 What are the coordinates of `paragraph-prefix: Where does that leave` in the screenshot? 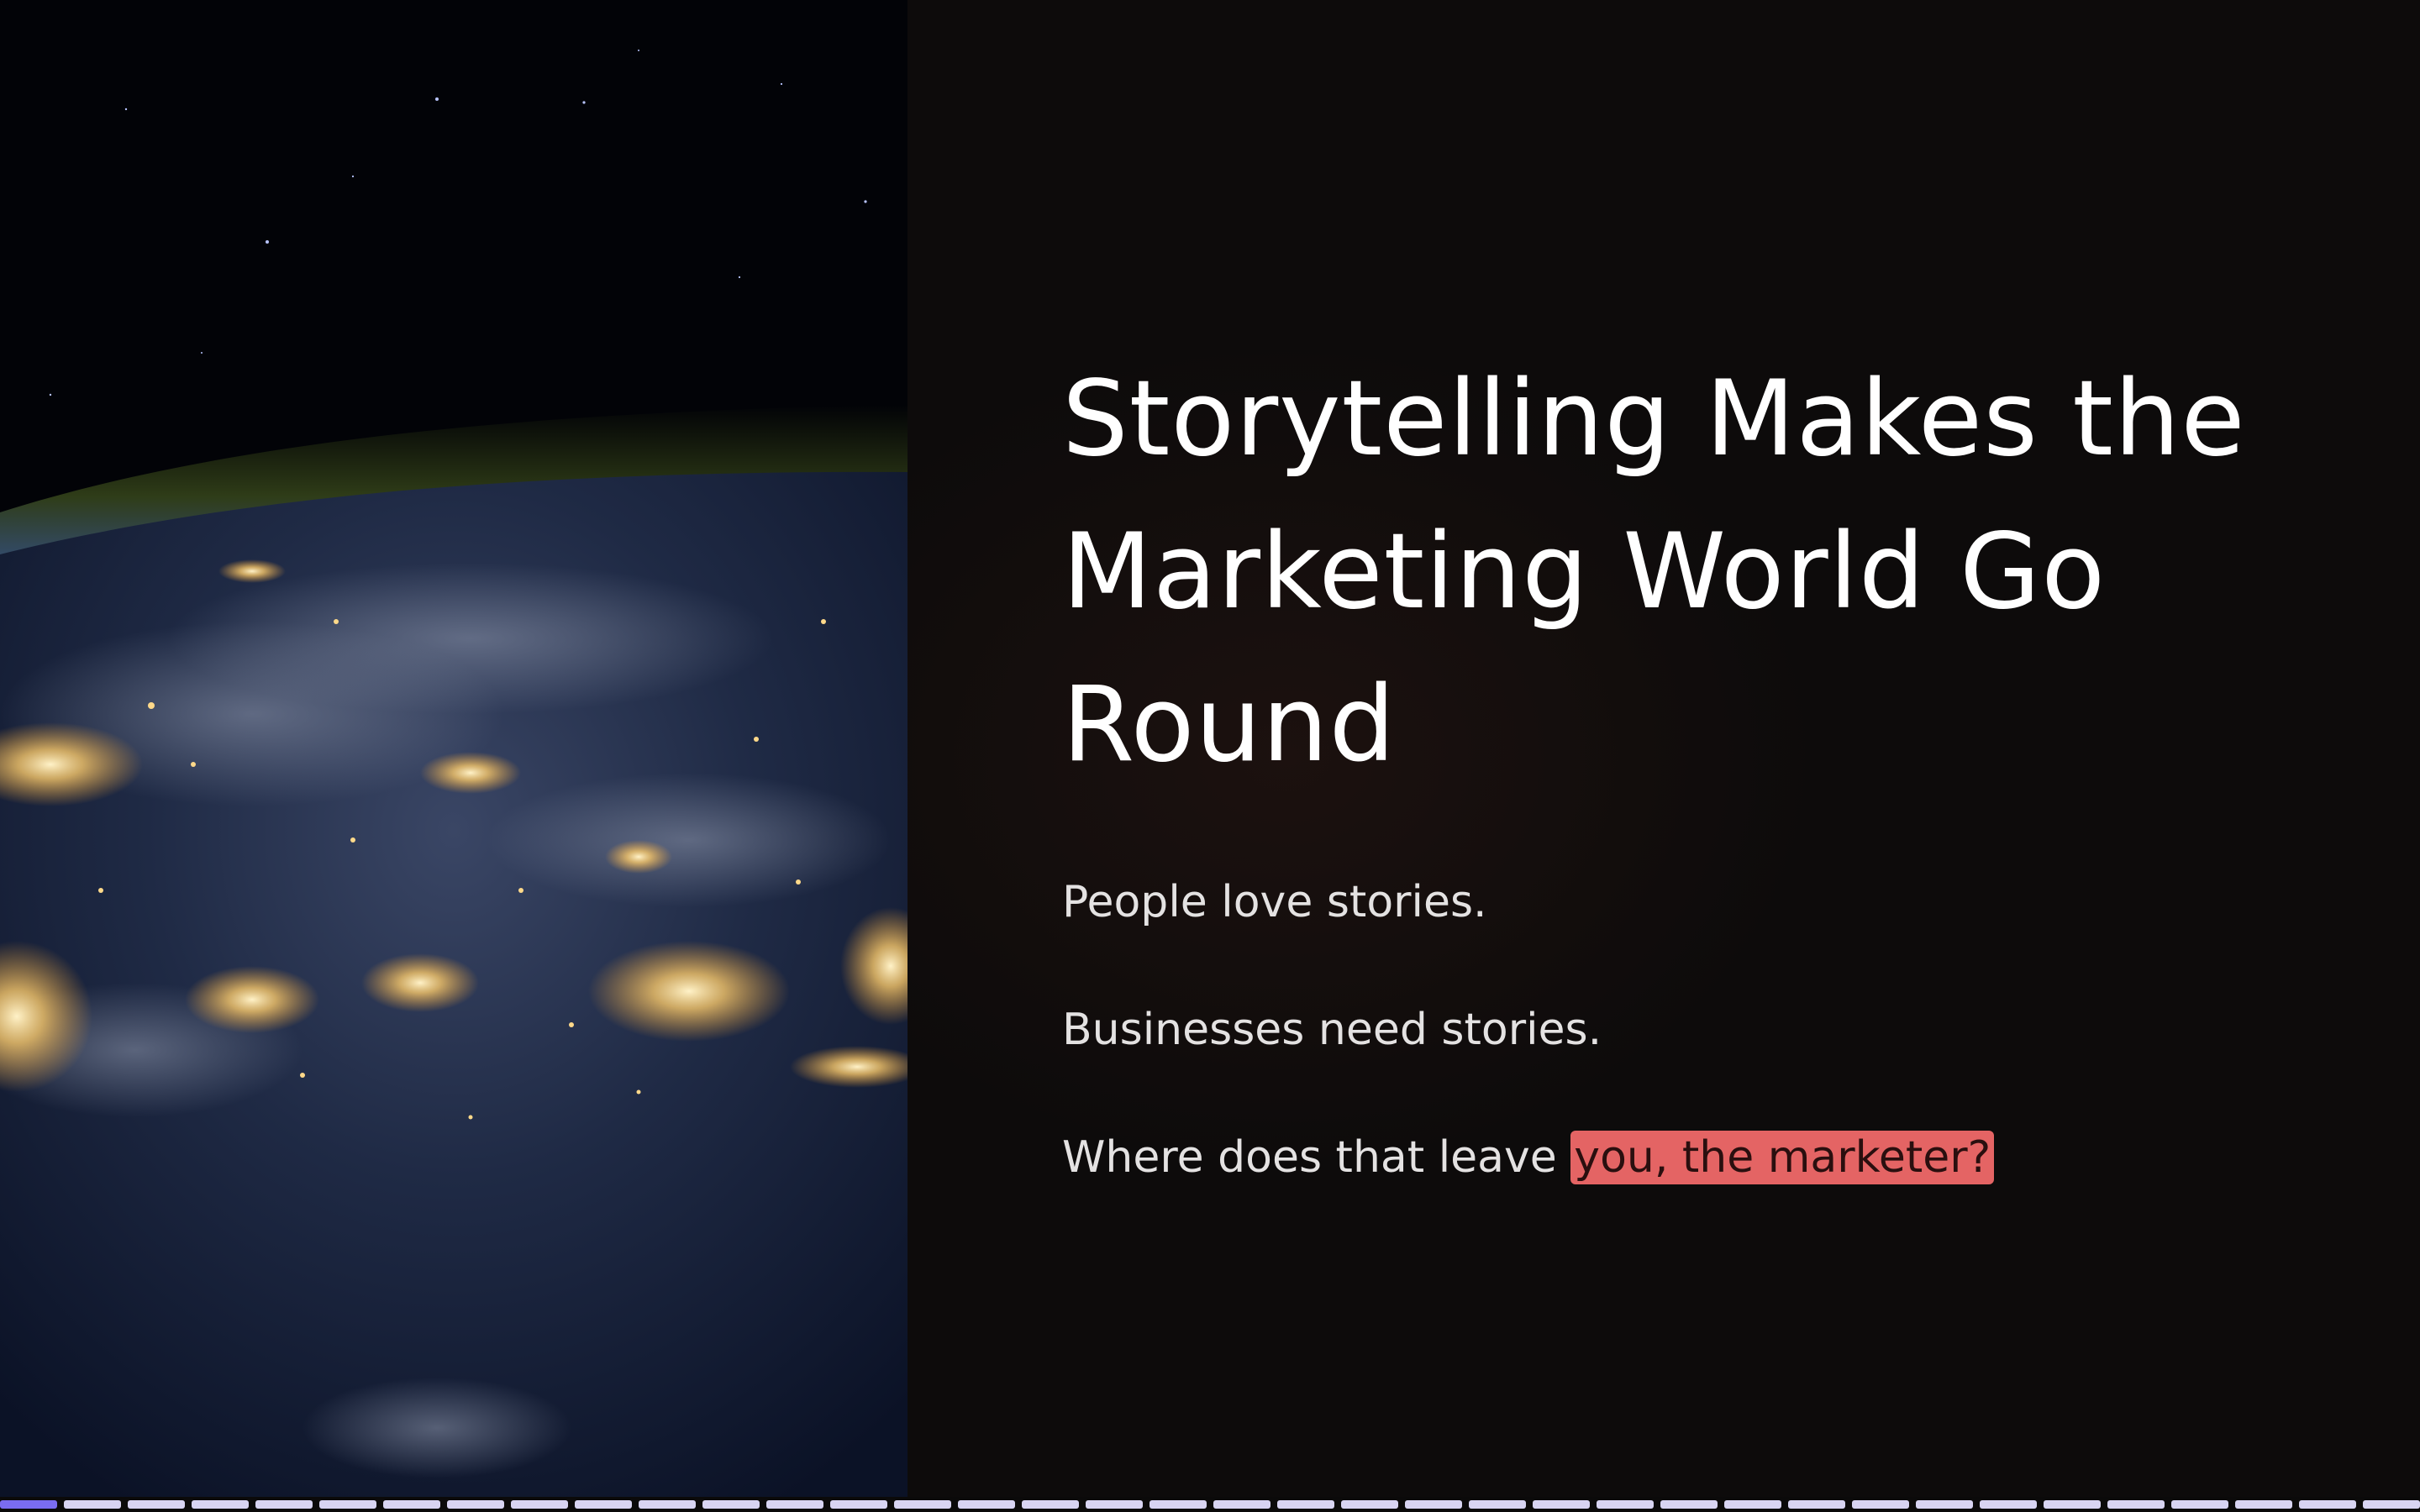 It's located at (1316, 1157).